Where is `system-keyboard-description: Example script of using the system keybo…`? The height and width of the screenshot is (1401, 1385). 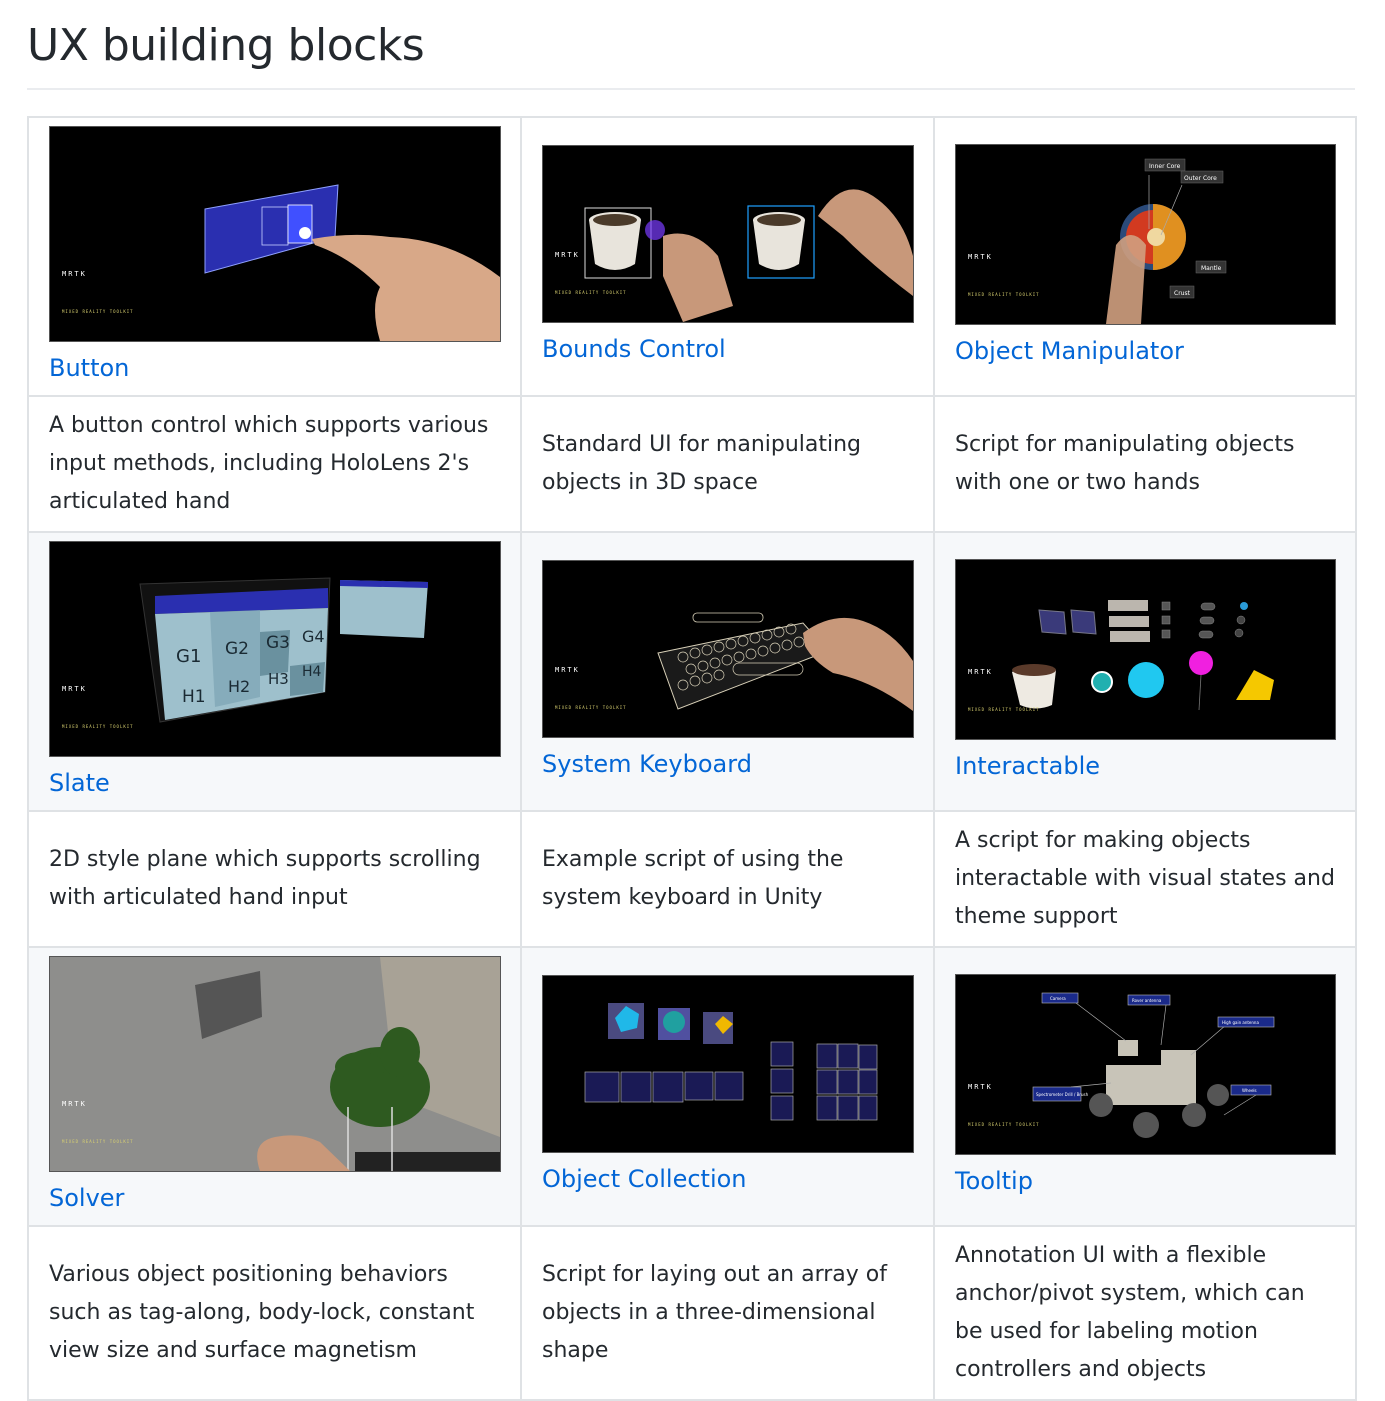 system-keyboard-description: Example script of using the system keybo… is located at coordinates (727, 879).